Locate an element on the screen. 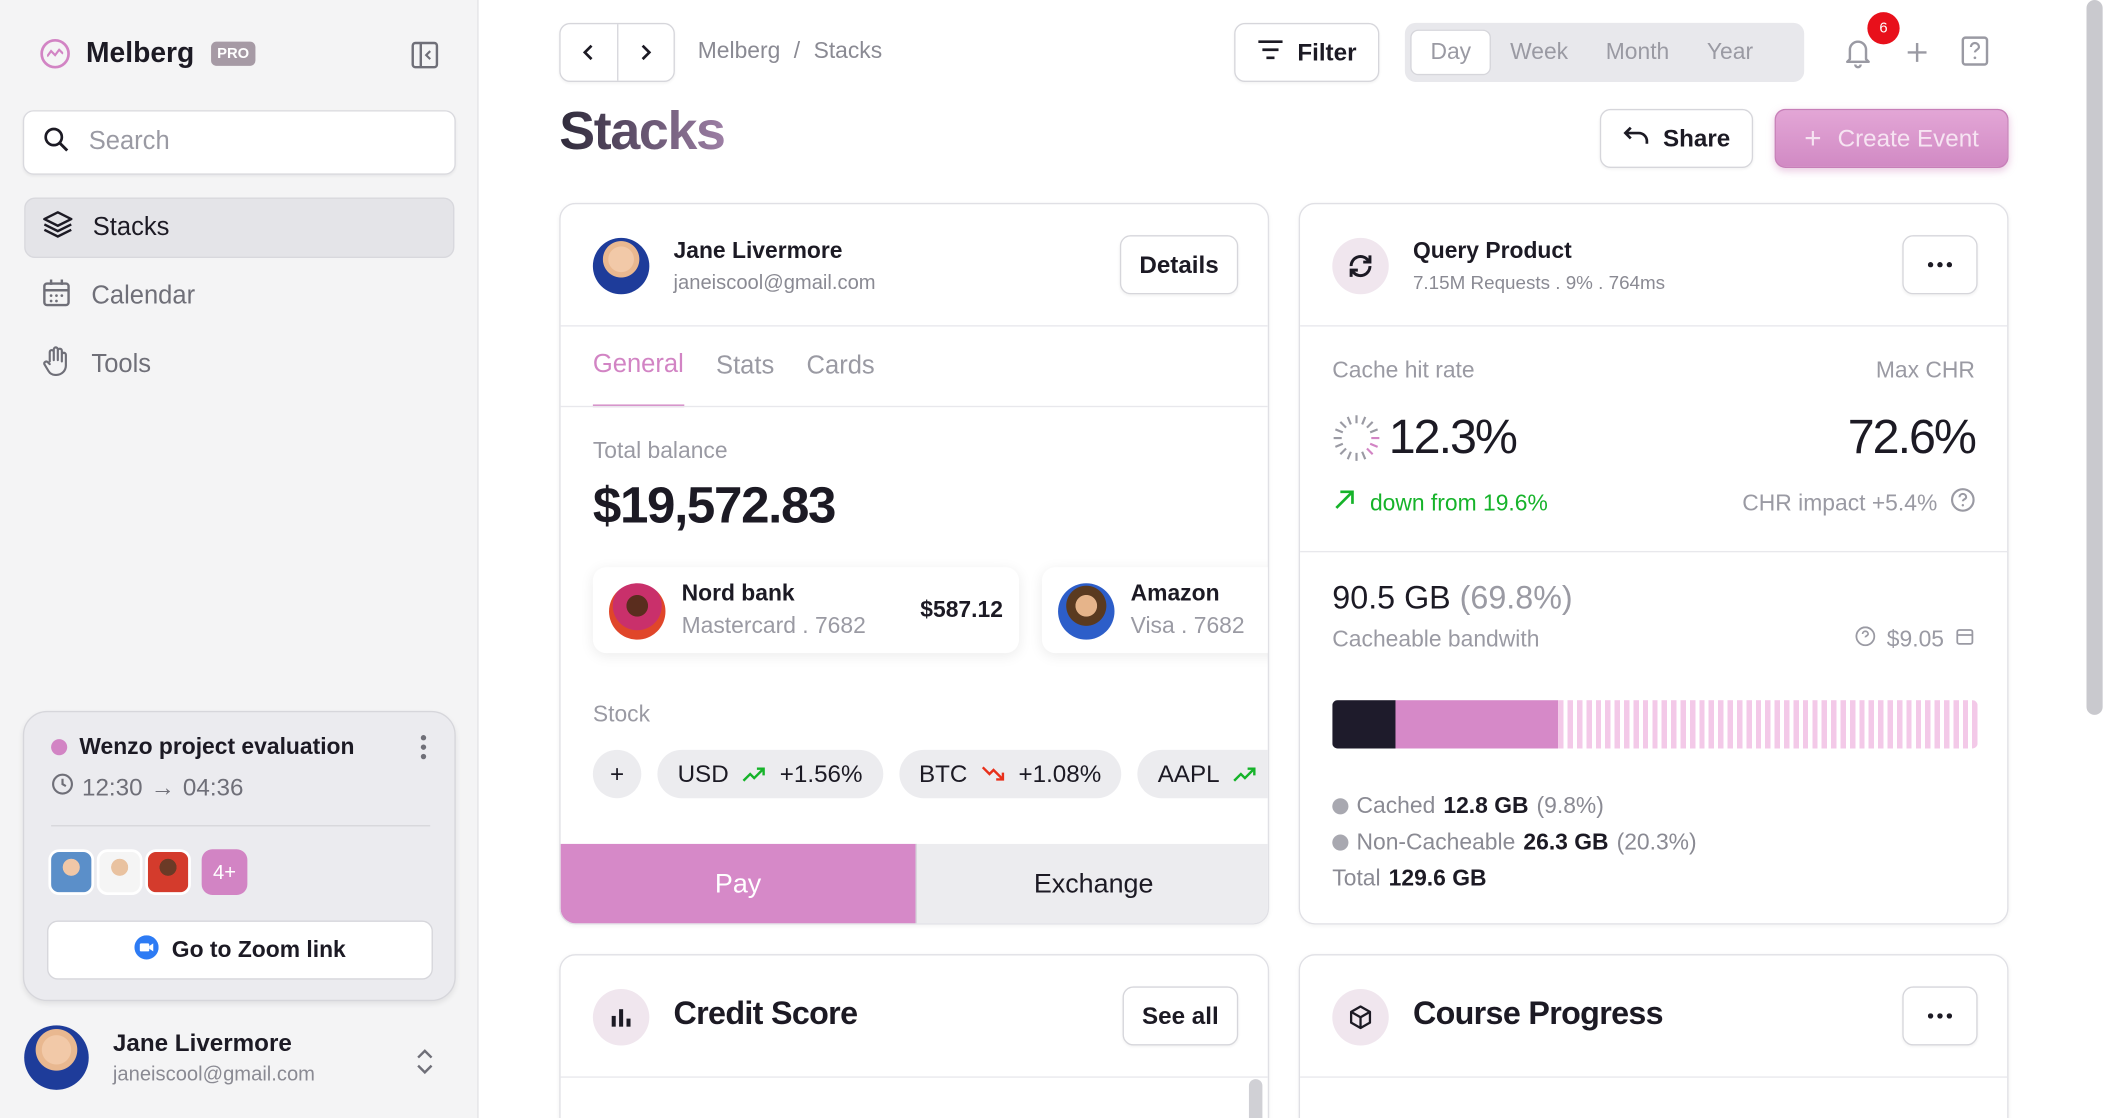 The image size is (2108, 1118). create-event-button: + Create Event is located at coordinates (1891, 138).